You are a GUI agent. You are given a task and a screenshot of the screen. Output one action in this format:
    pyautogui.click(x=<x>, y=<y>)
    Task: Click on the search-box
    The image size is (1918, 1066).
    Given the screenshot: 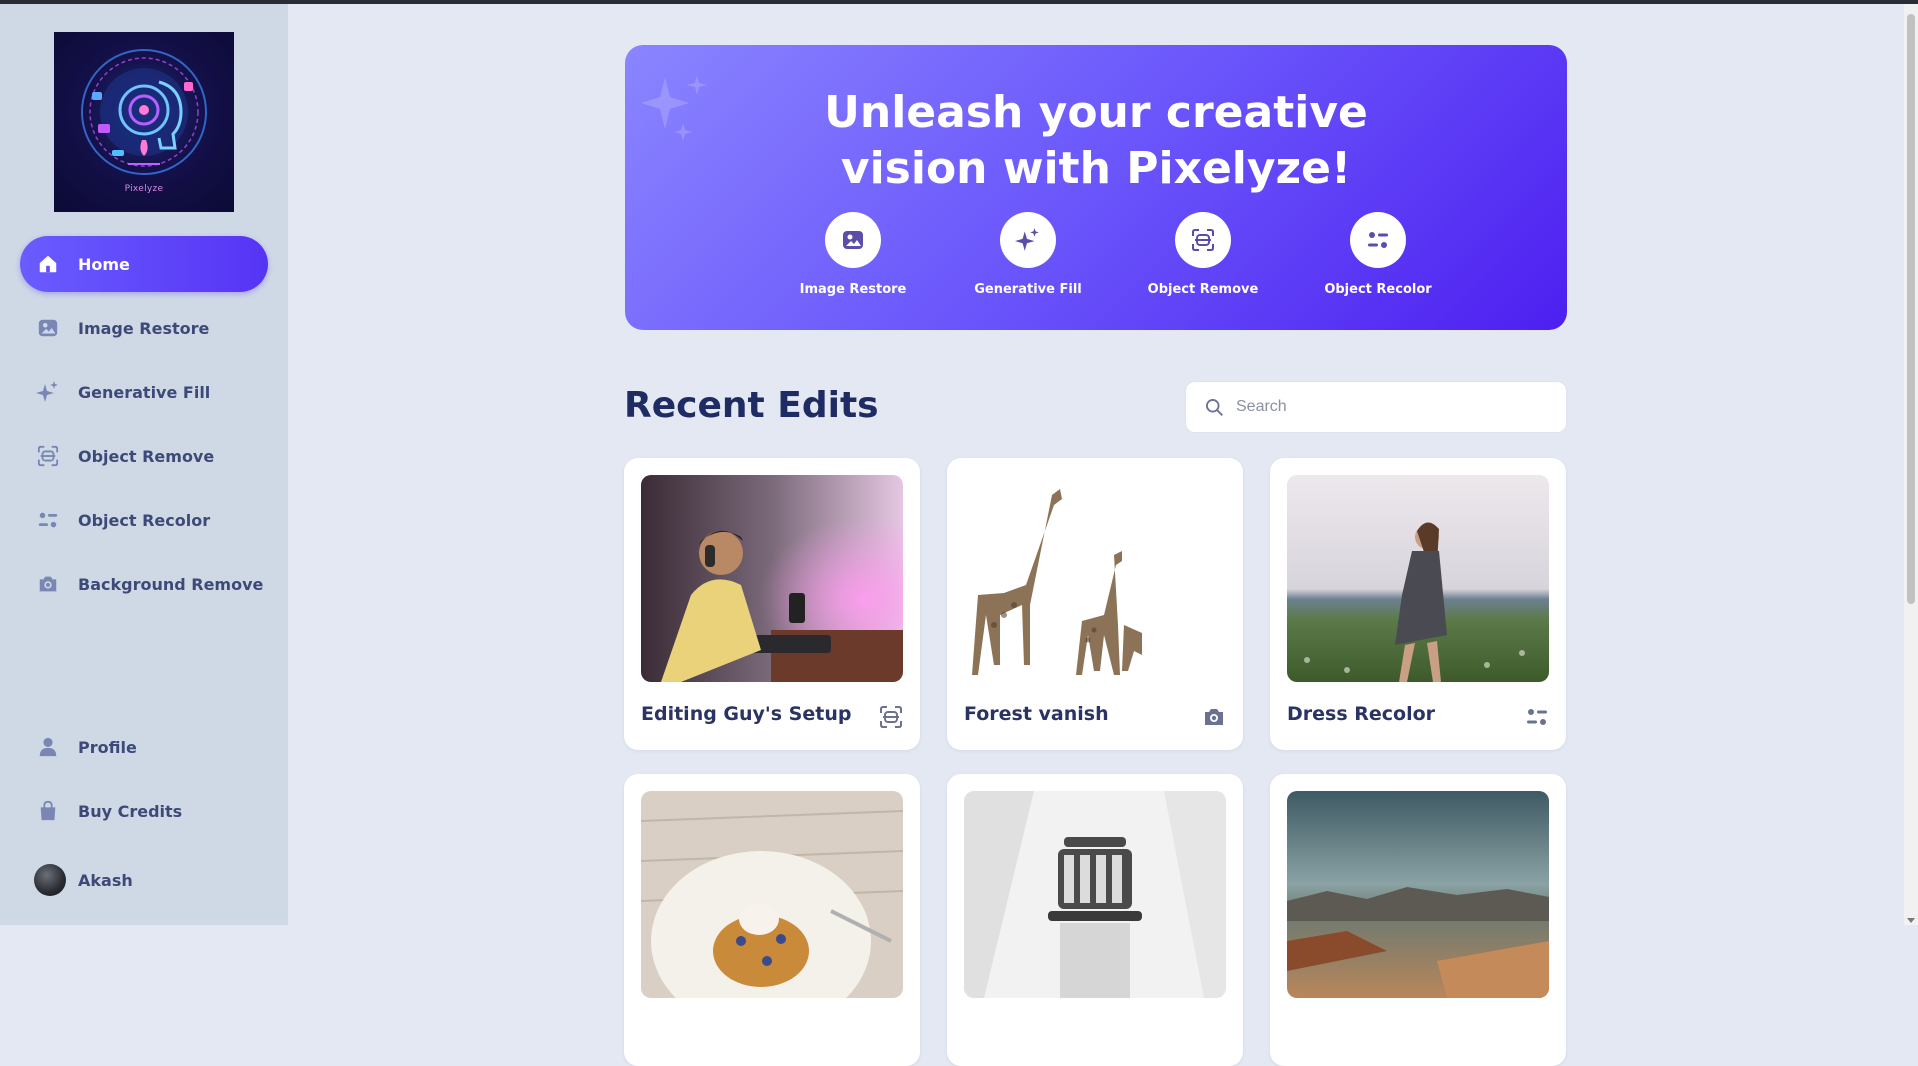 What is the action you would take?
    pyautogui.click(x=1376, y=407)
    